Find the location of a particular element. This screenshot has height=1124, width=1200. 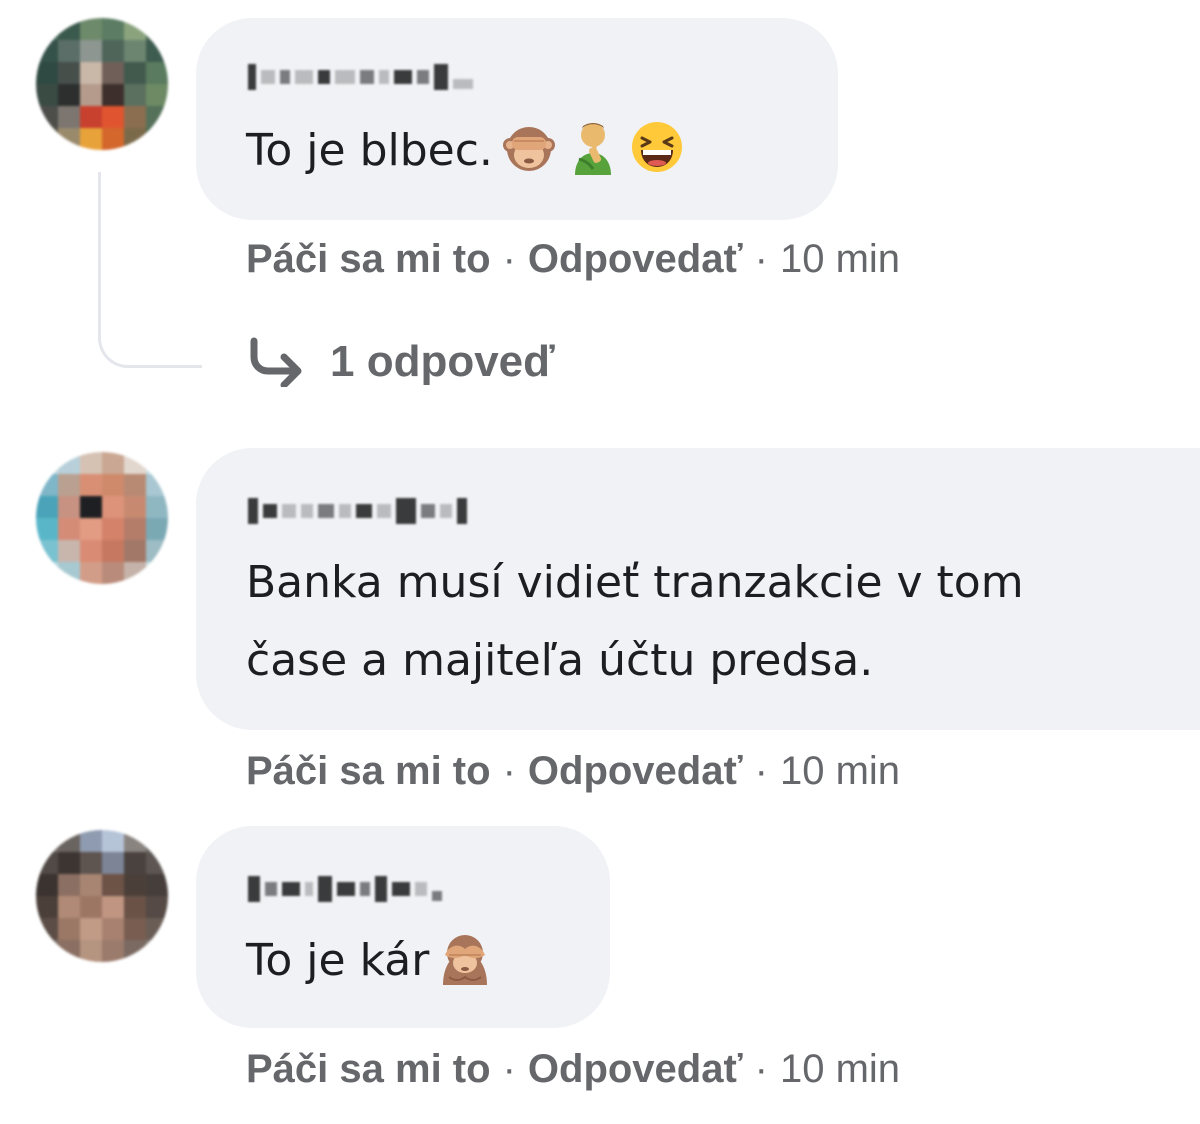

replies-count-label: 1 odpoveď is located at coordinates (442, 362).